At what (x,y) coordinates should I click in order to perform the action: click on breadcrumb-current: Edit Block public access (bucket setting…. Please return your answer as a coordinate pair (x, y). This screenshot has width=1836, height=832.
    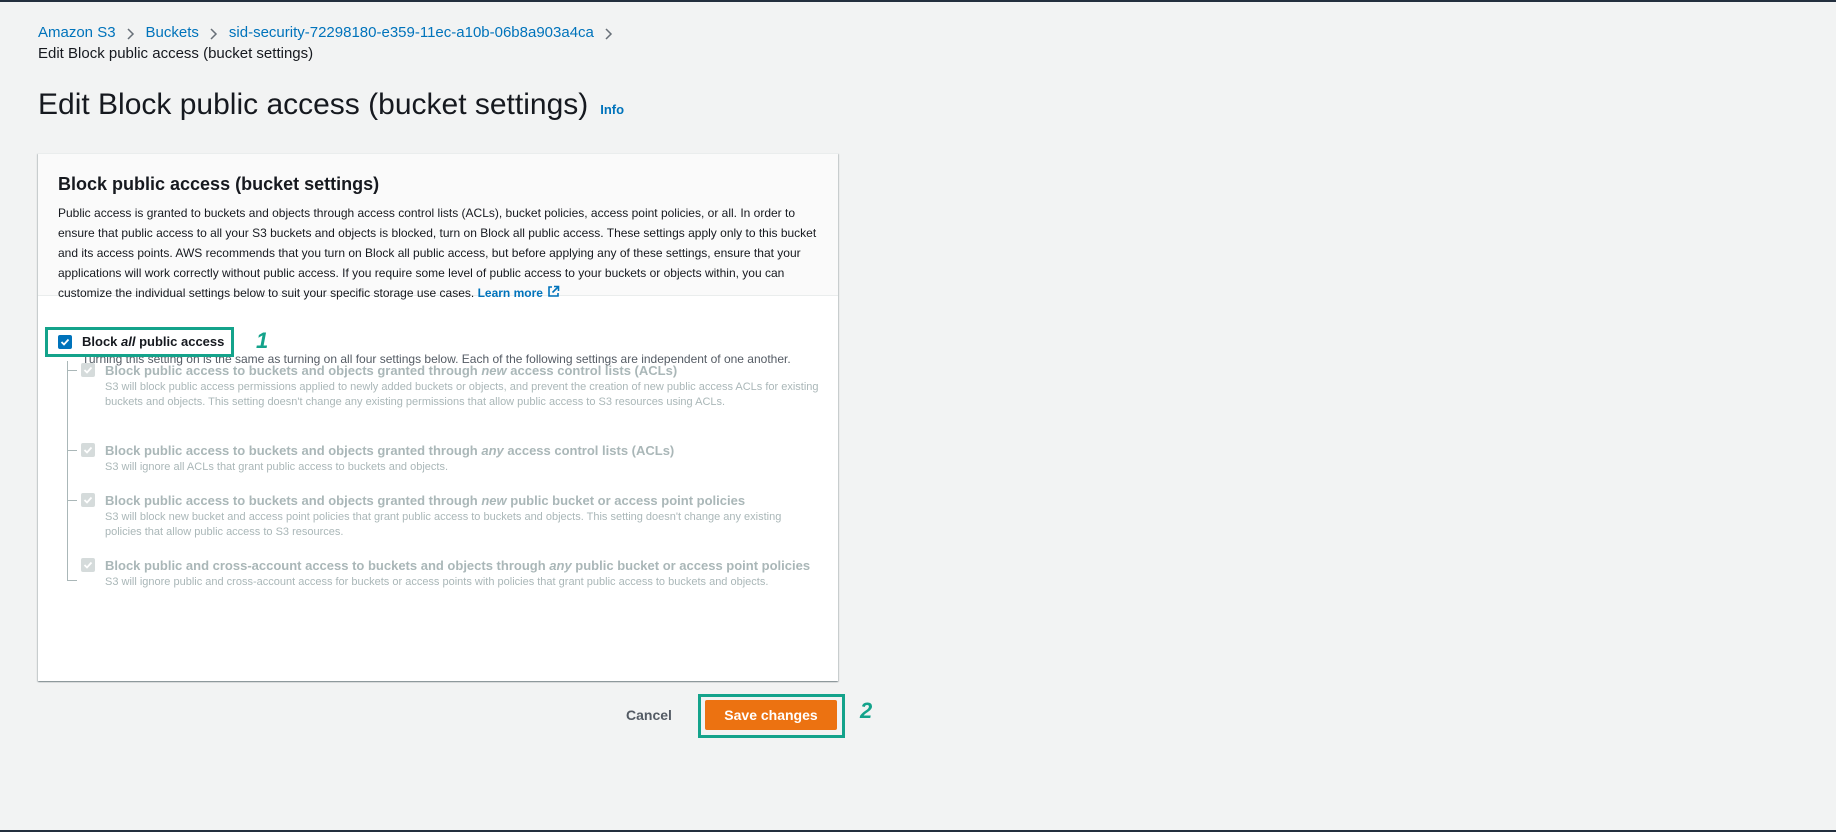
    Looking at the image, I should click on (176, 53).